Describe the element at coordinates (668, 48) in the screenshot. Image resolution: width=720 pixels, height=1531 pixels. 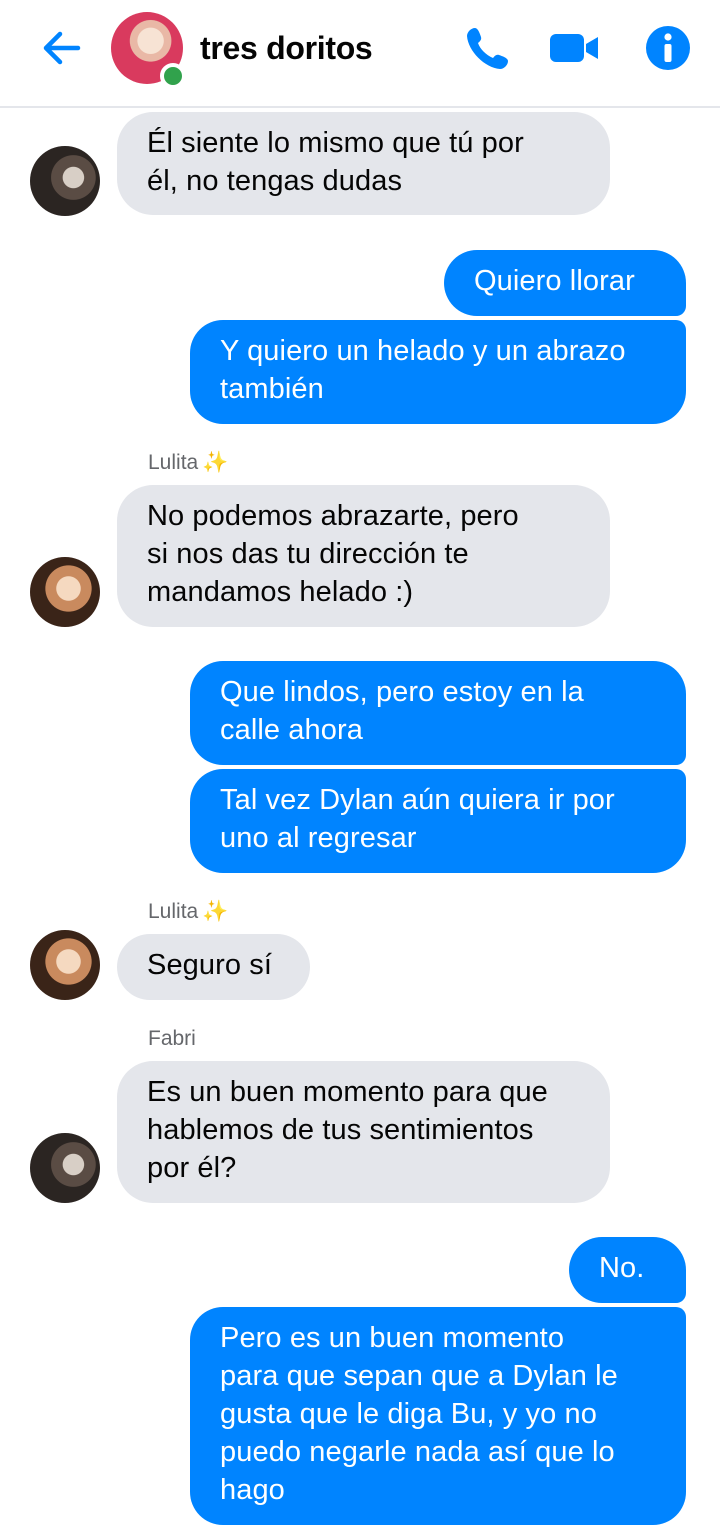
I see `info-icon` at that location.